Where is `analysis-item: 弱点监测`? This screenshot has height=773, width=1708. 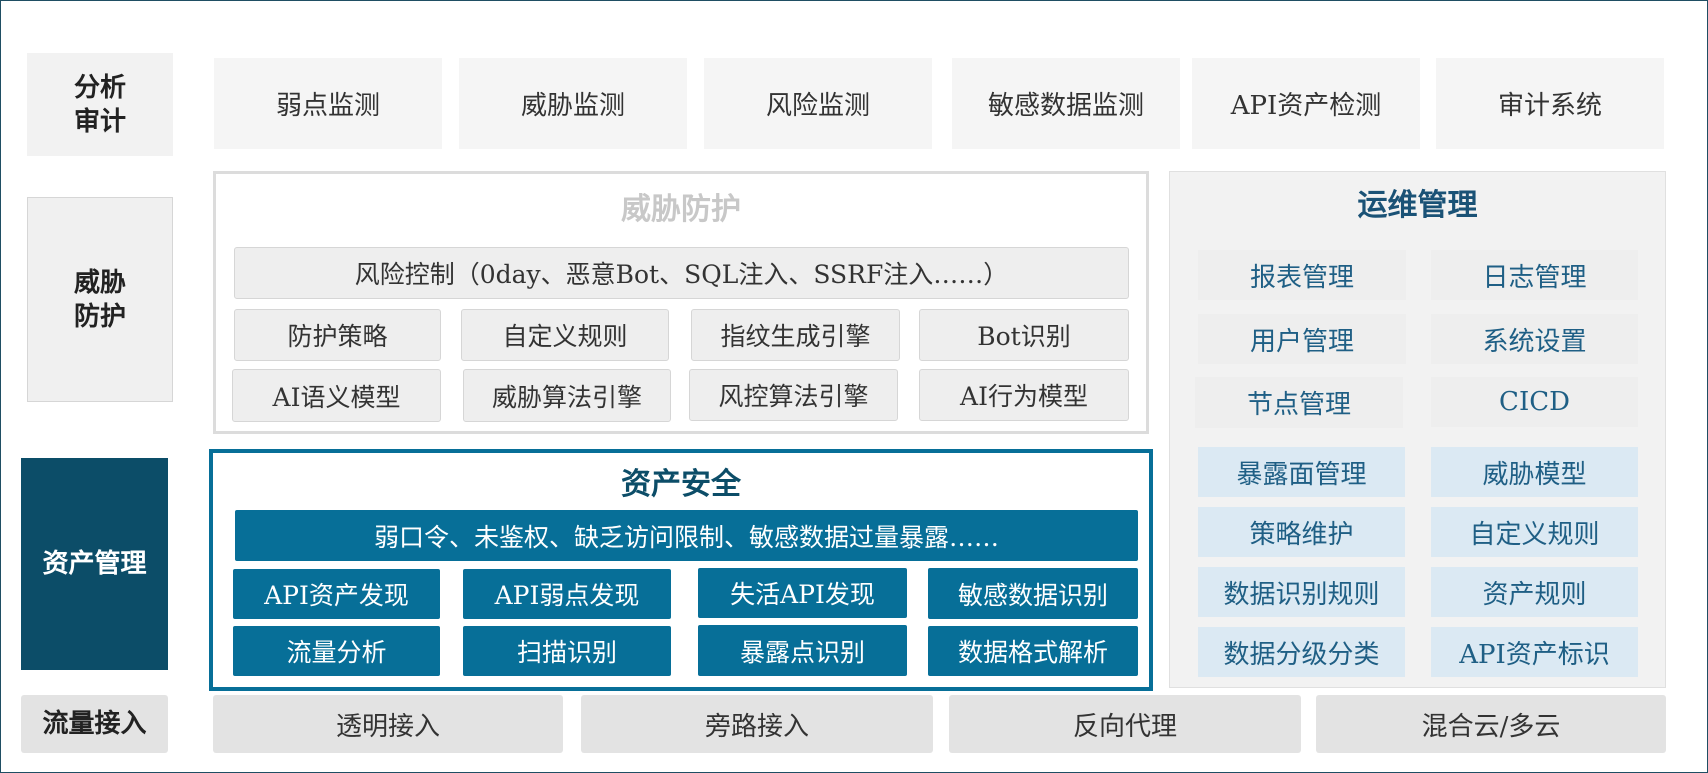
analysis-item: 弱点监测 is located at coordinates (328, 103).